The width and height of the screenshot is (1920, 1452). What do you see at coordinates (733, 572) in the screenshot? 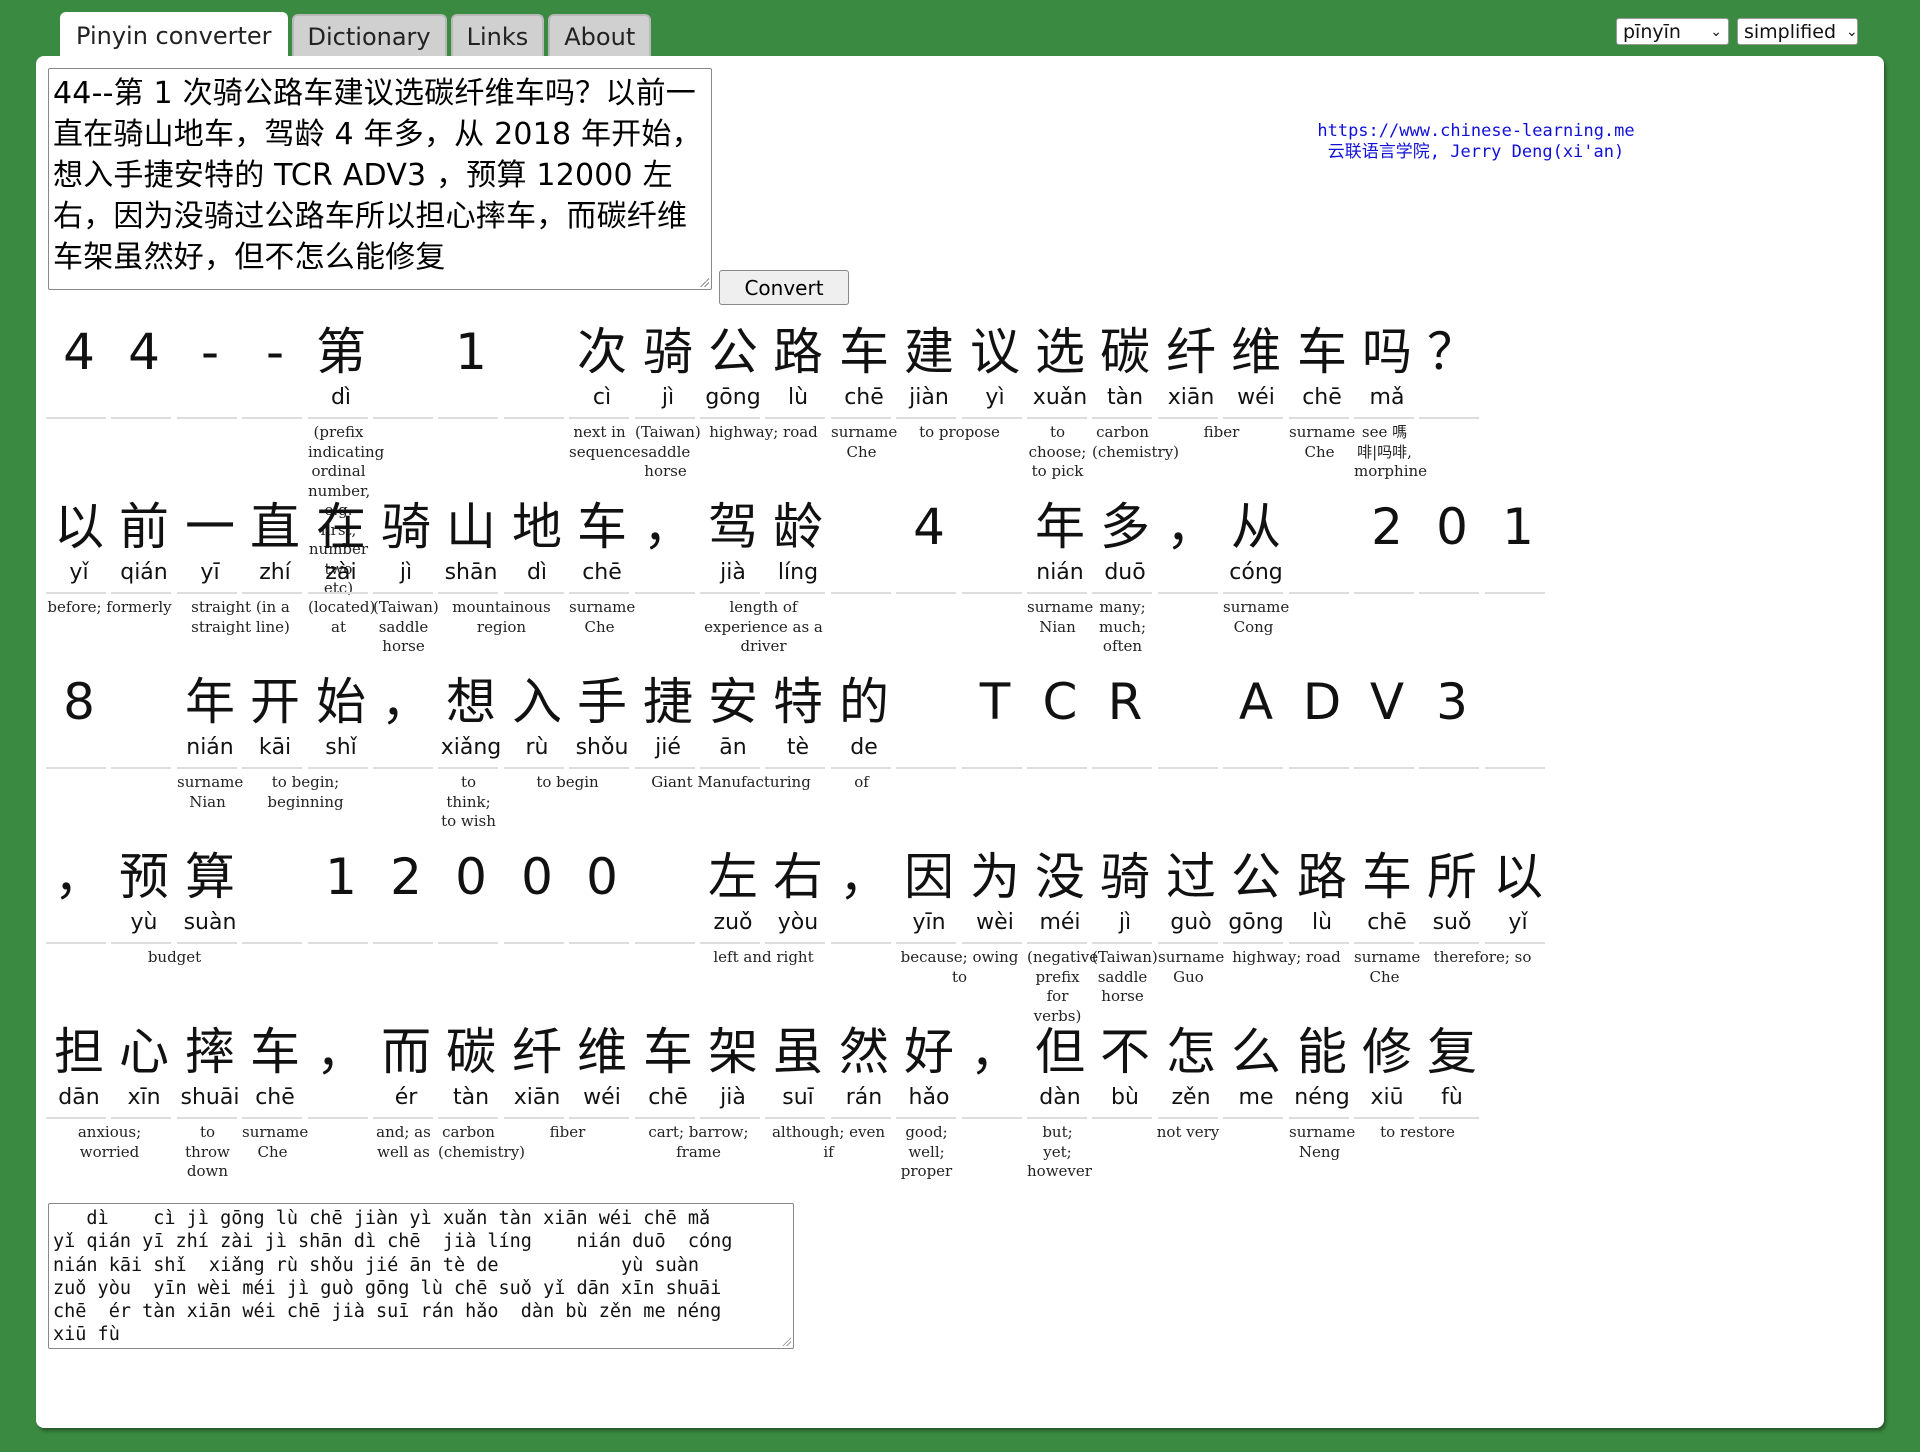
I see `pinyin: jià` at bounding box center [733, 572].